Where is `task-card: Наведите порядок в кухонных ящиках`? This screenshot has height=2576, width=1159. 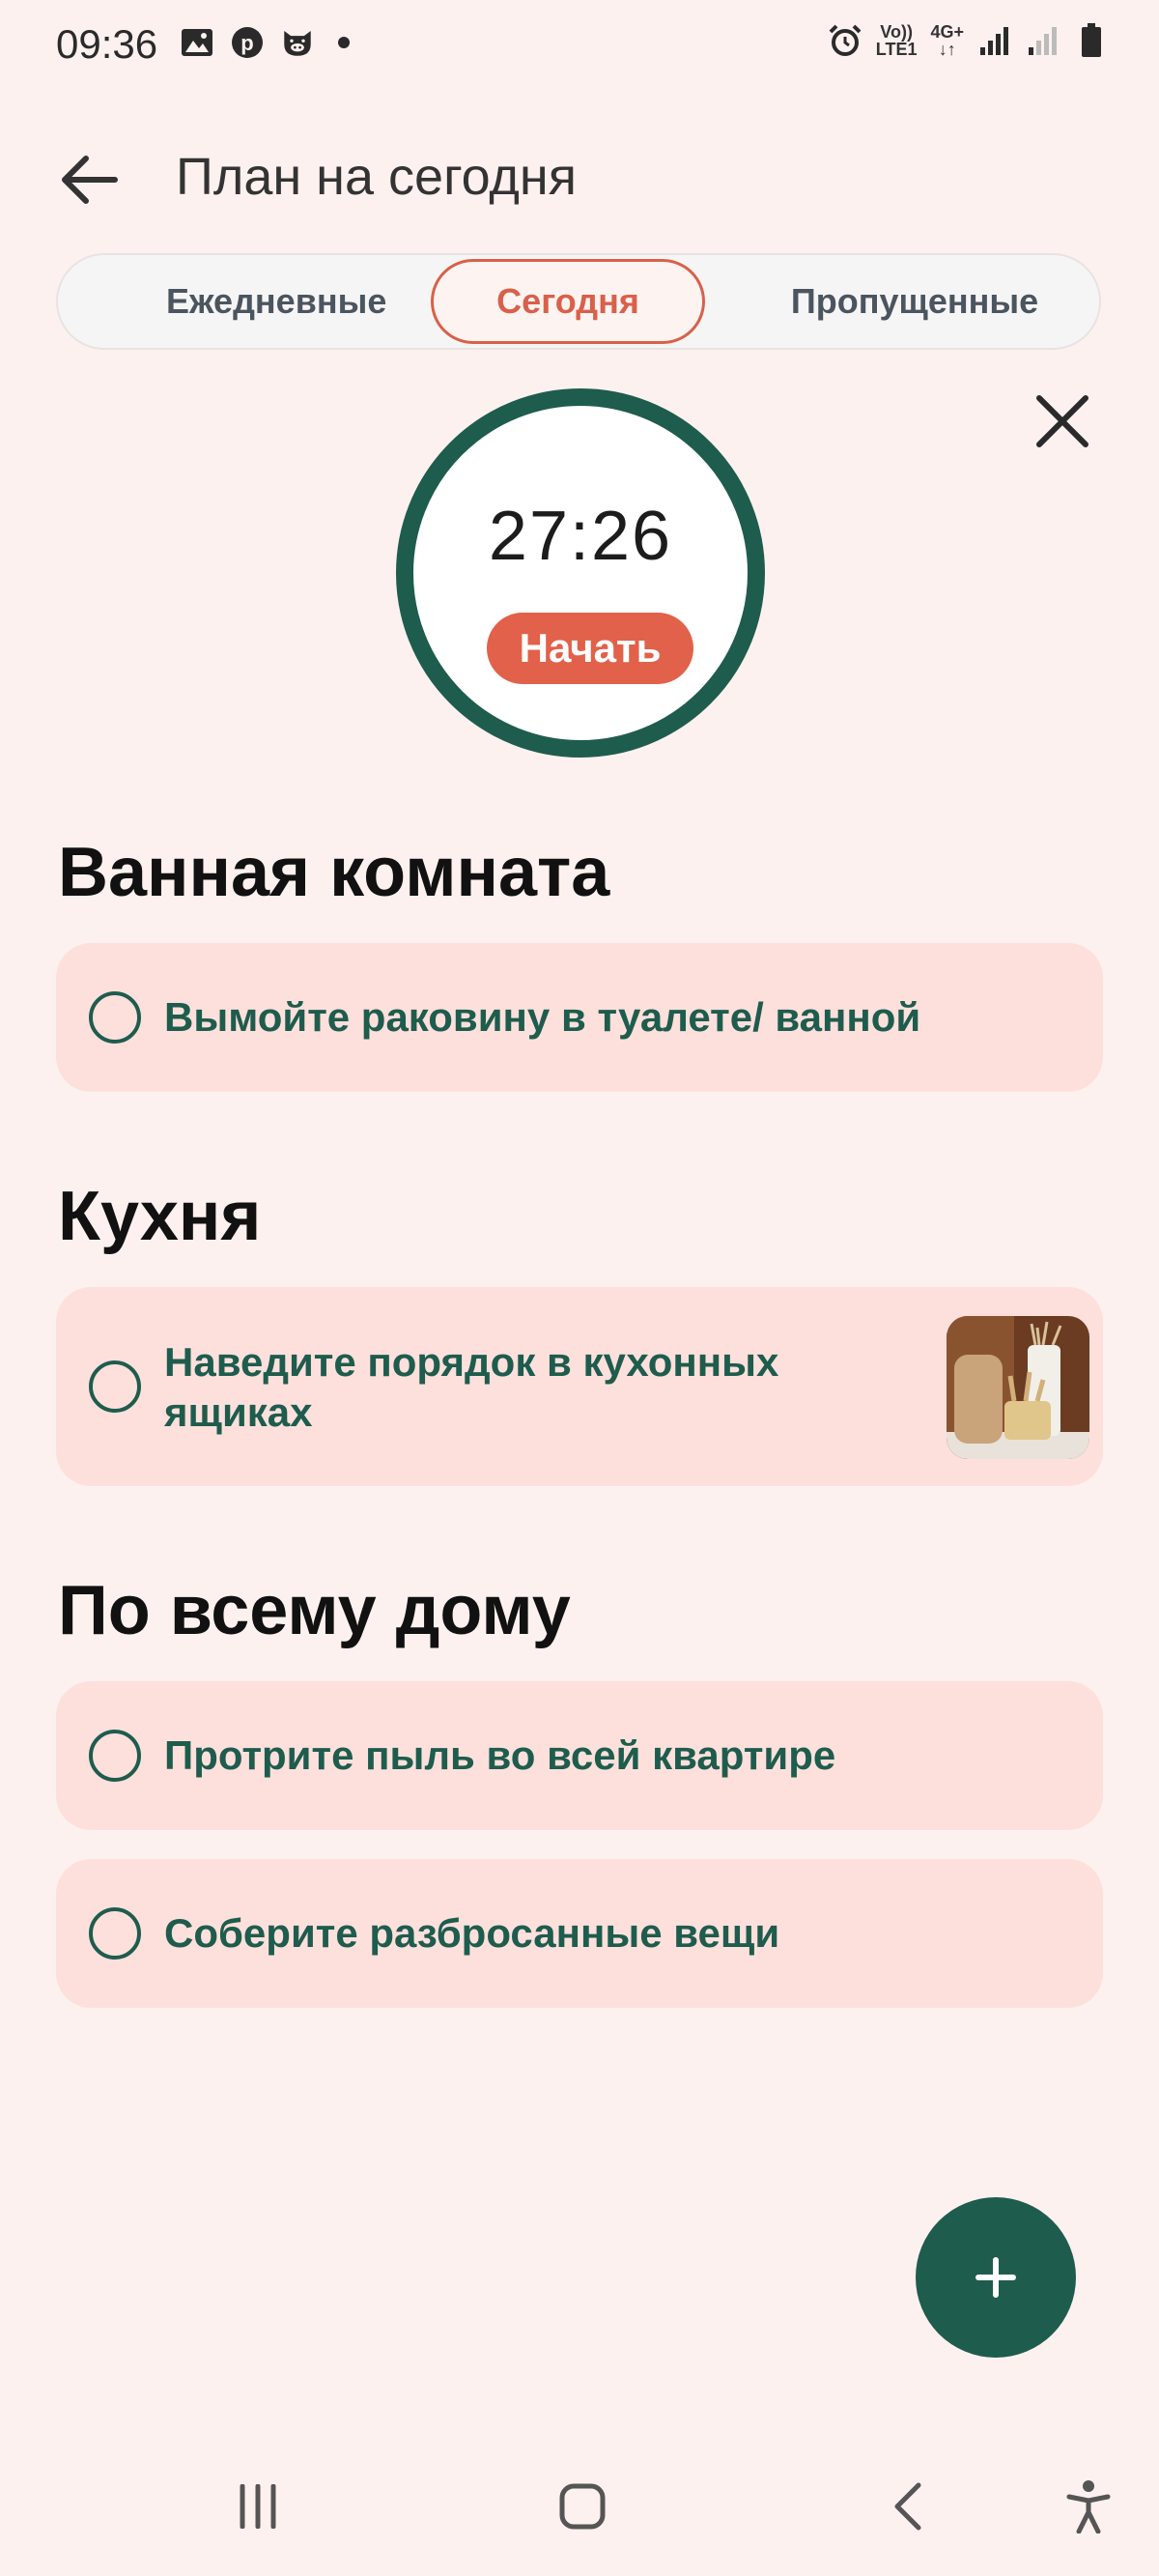 task-card: Наведите порядок в кухонных ящиках is located at coordinates (579, 1387).